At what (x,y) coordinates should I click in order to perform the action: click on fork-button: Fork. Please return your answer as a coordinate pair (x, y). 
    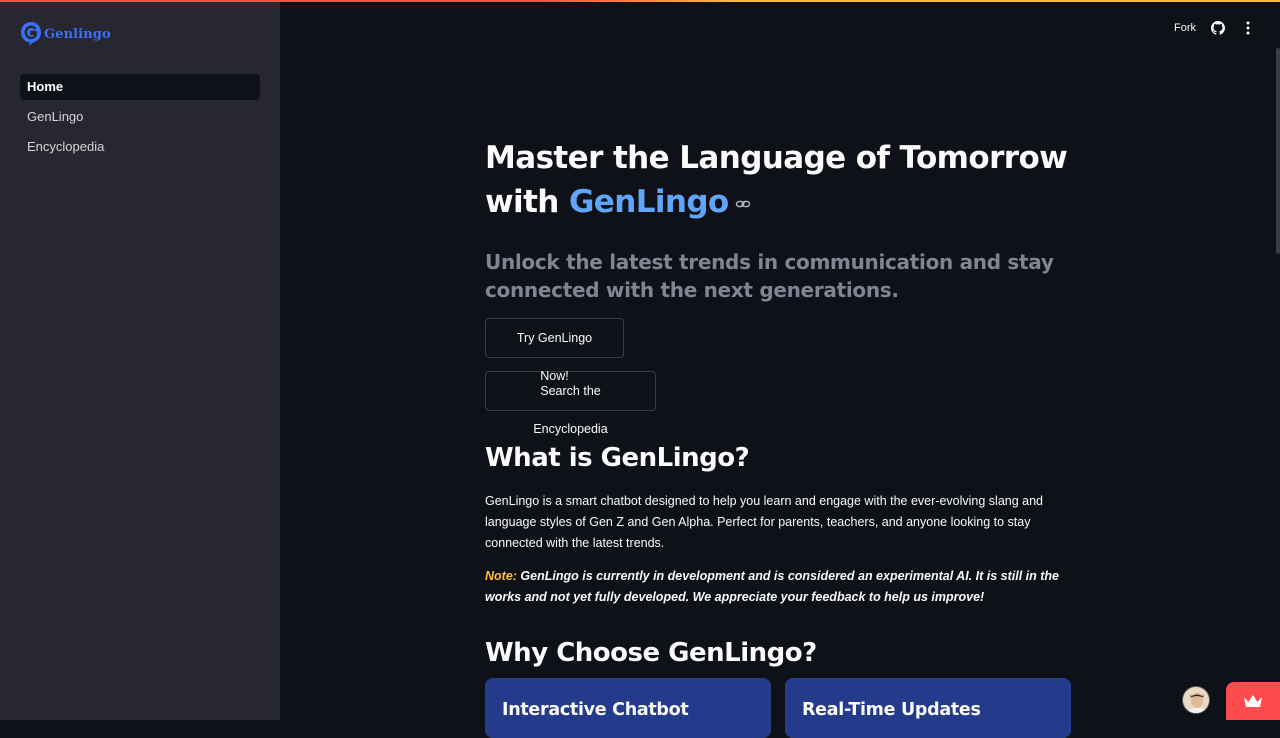
    Looking at the image, I should click on (1185, 28).